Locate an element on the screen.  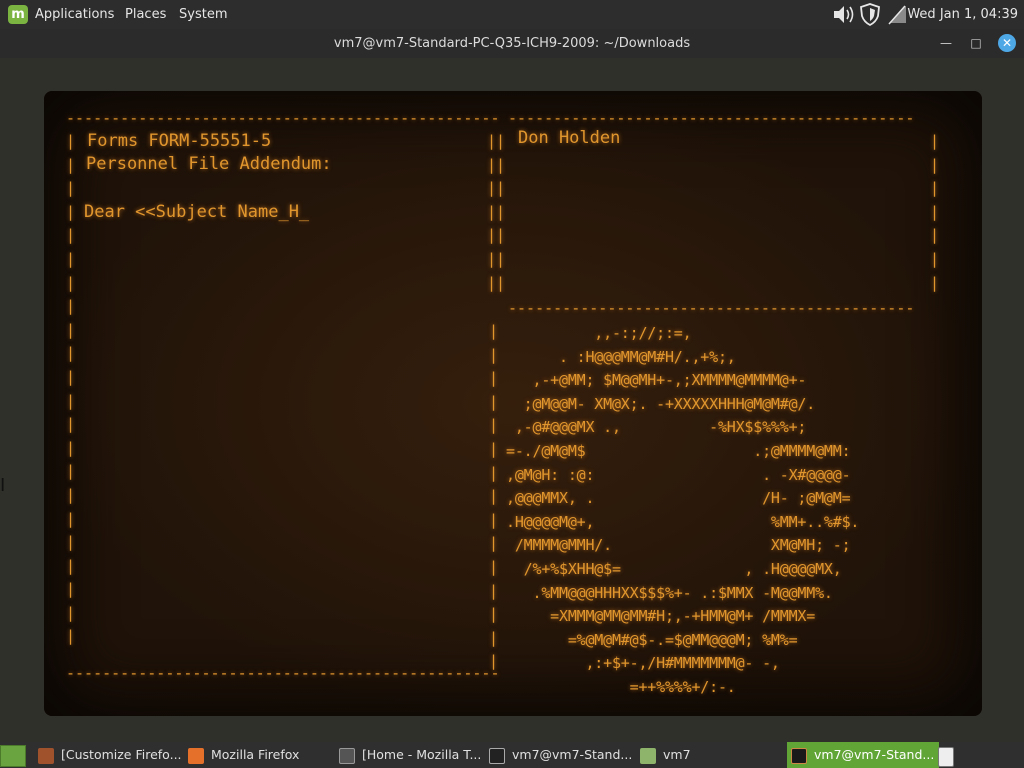
shield-icon is located at coordinates (870, 14).